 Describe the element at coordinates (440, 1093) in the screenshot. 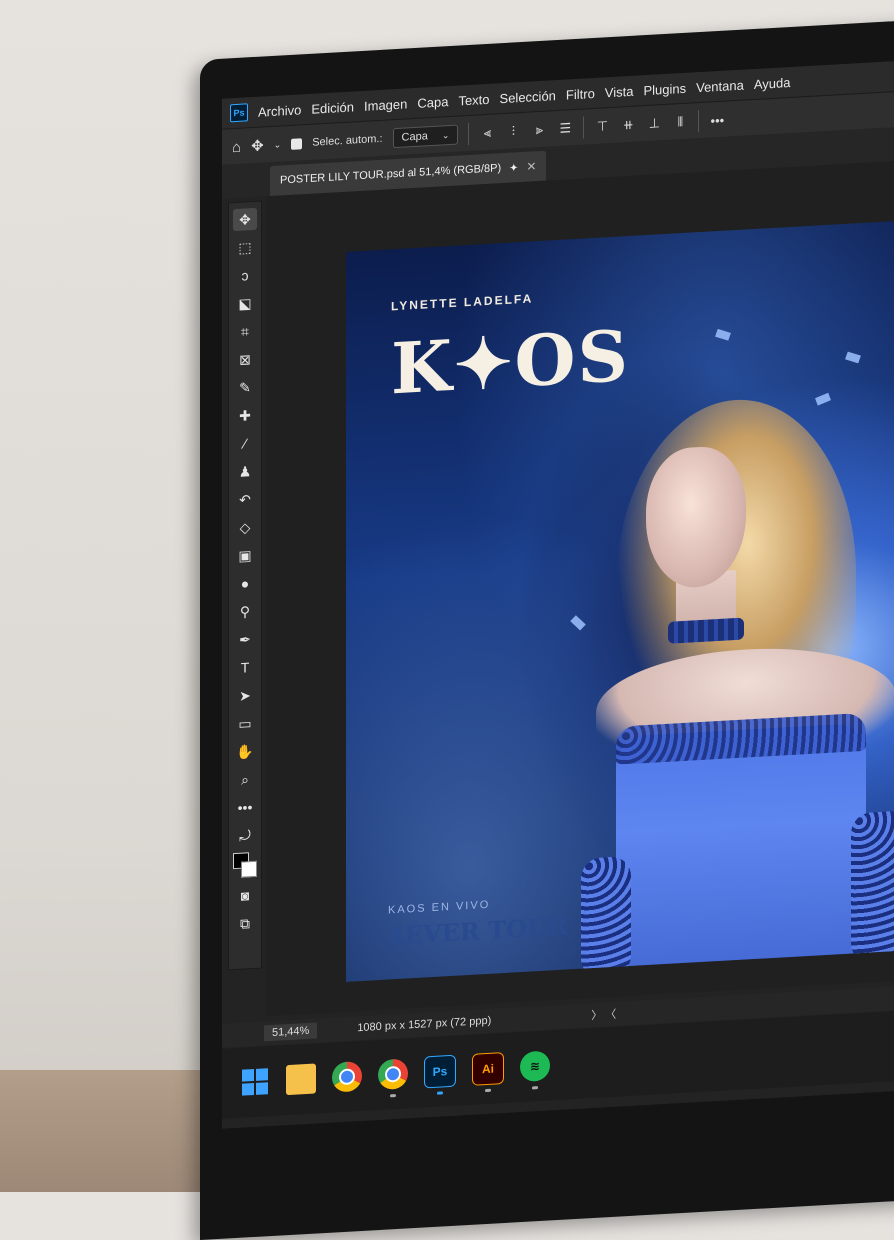

I see `active-indicator` at that location.